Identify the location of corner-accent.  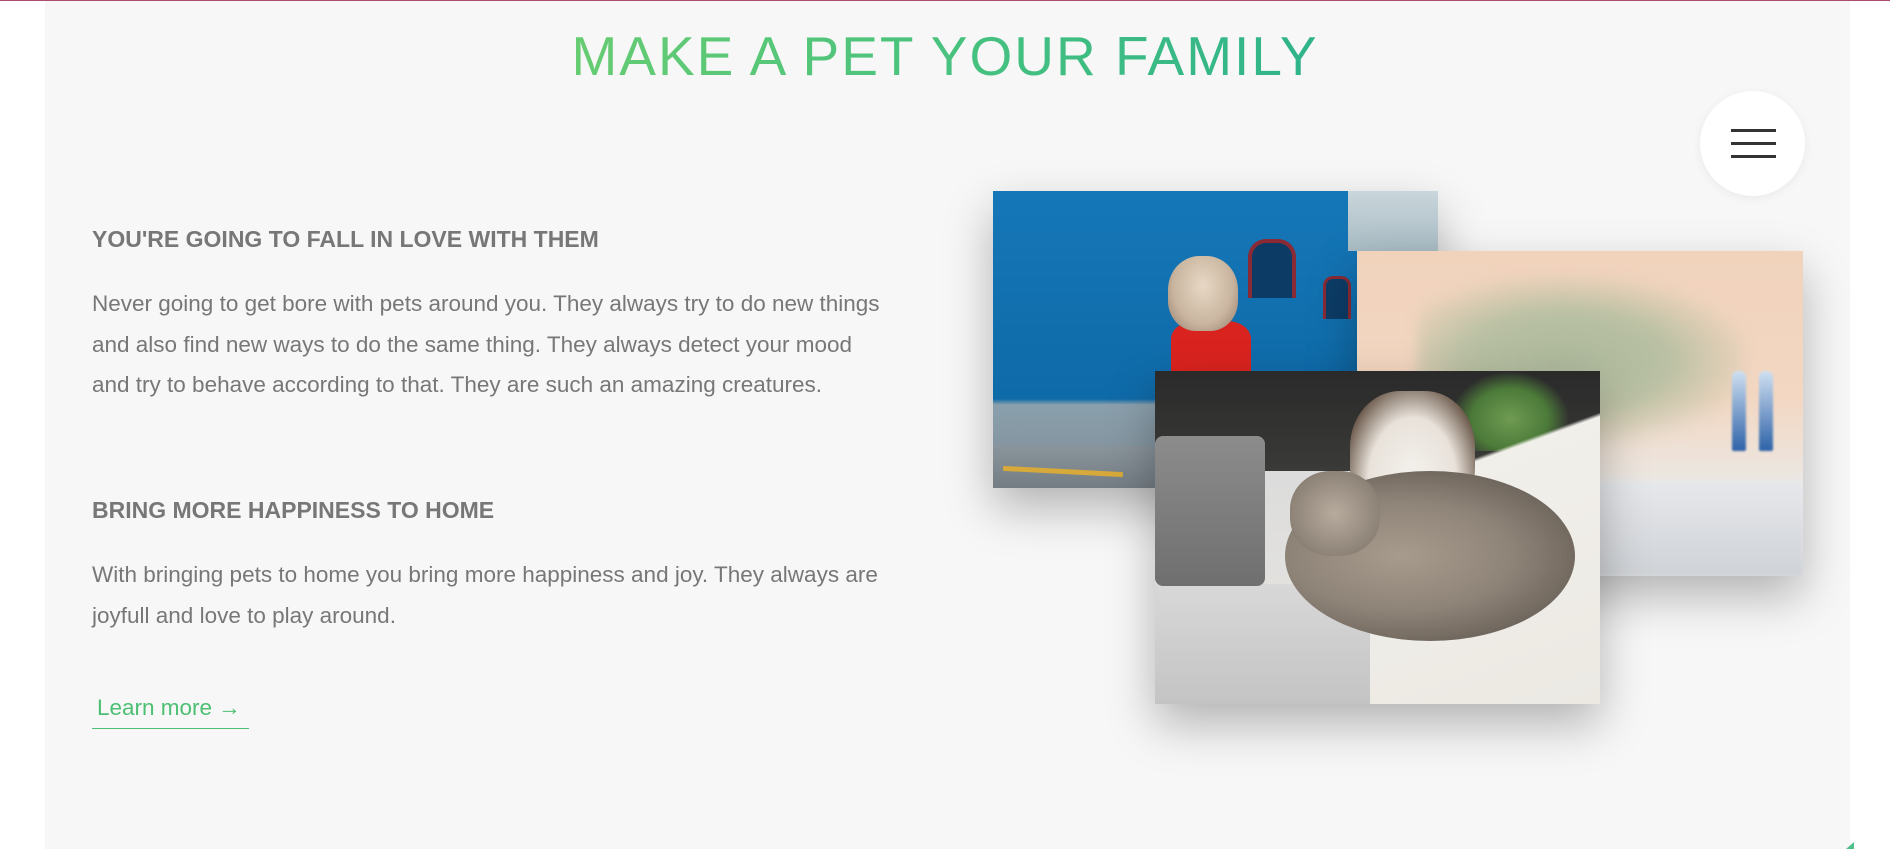
(1850, 845).